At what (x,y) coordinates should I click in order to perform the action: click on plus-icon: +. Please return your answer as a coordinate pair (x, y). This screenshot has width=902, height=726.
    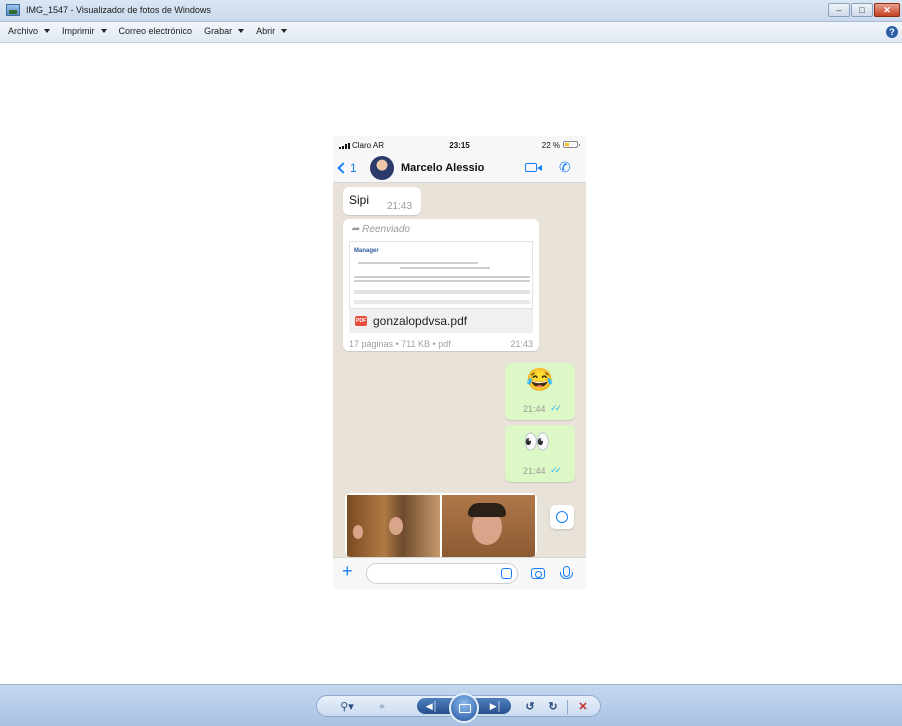
    Looking at the image, I should click on (347, 571).